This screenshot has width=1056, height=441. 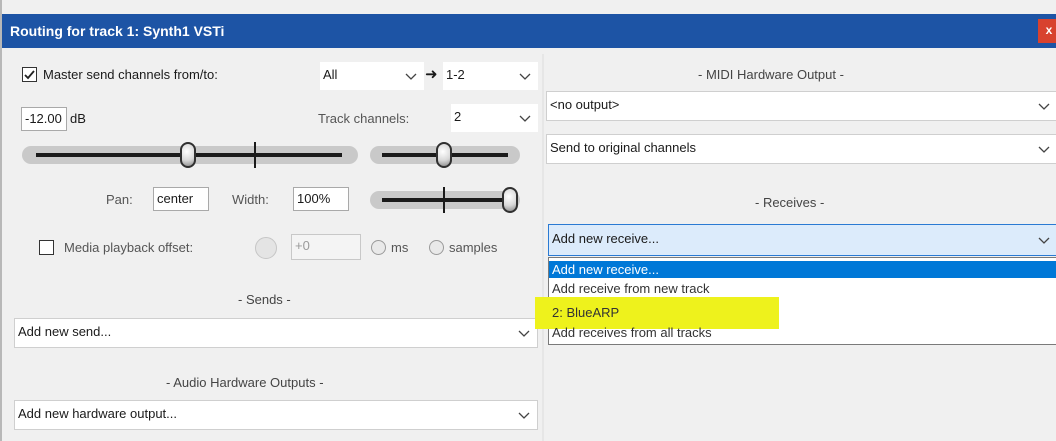 What do you see at coordinates (585, 104) in the screenshot?
I see `midi-output-value: <no output>` at bounding box center [585, 104].